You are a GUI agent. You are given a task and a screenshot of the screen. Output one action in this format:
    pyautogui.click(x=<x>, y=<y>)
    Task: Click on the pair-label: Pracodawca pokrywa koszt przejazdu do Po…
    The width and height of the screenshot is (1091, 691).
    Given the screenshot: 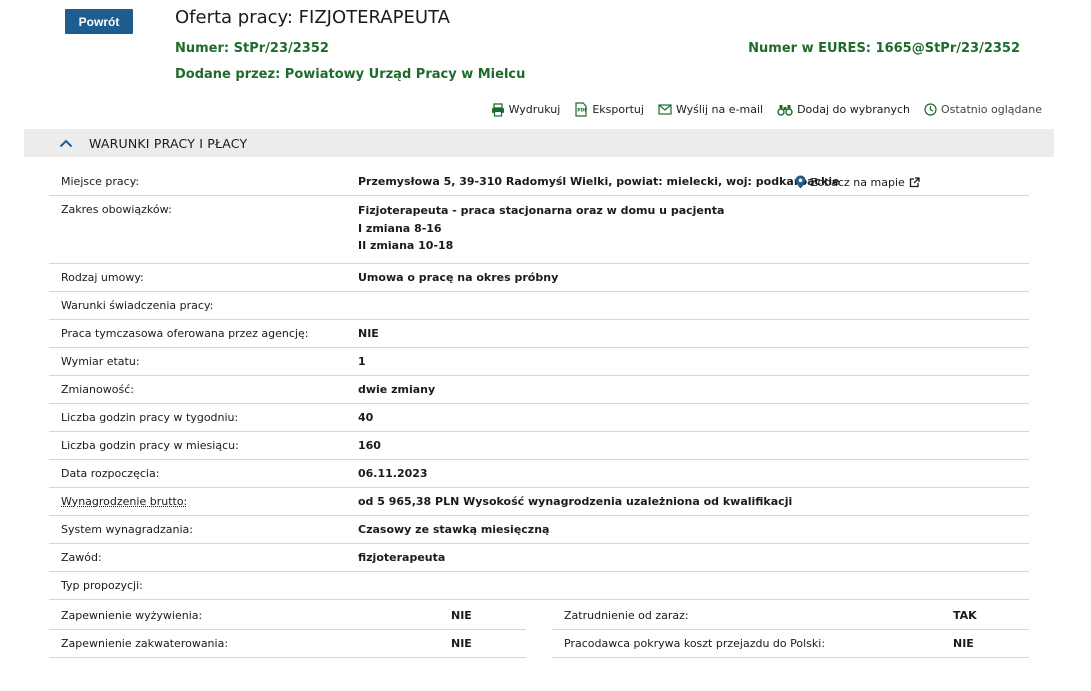 What is the action you would take?
    pyautogui.click(x=695, y=643)
    